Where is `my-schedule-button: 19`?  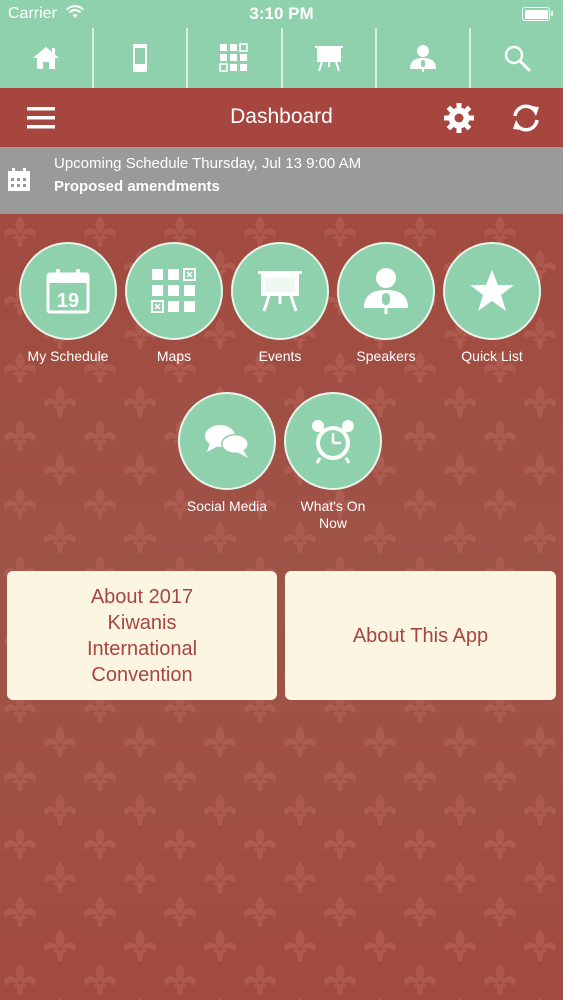
my-schedule-button: 19 is located at coordinates (68, 291).